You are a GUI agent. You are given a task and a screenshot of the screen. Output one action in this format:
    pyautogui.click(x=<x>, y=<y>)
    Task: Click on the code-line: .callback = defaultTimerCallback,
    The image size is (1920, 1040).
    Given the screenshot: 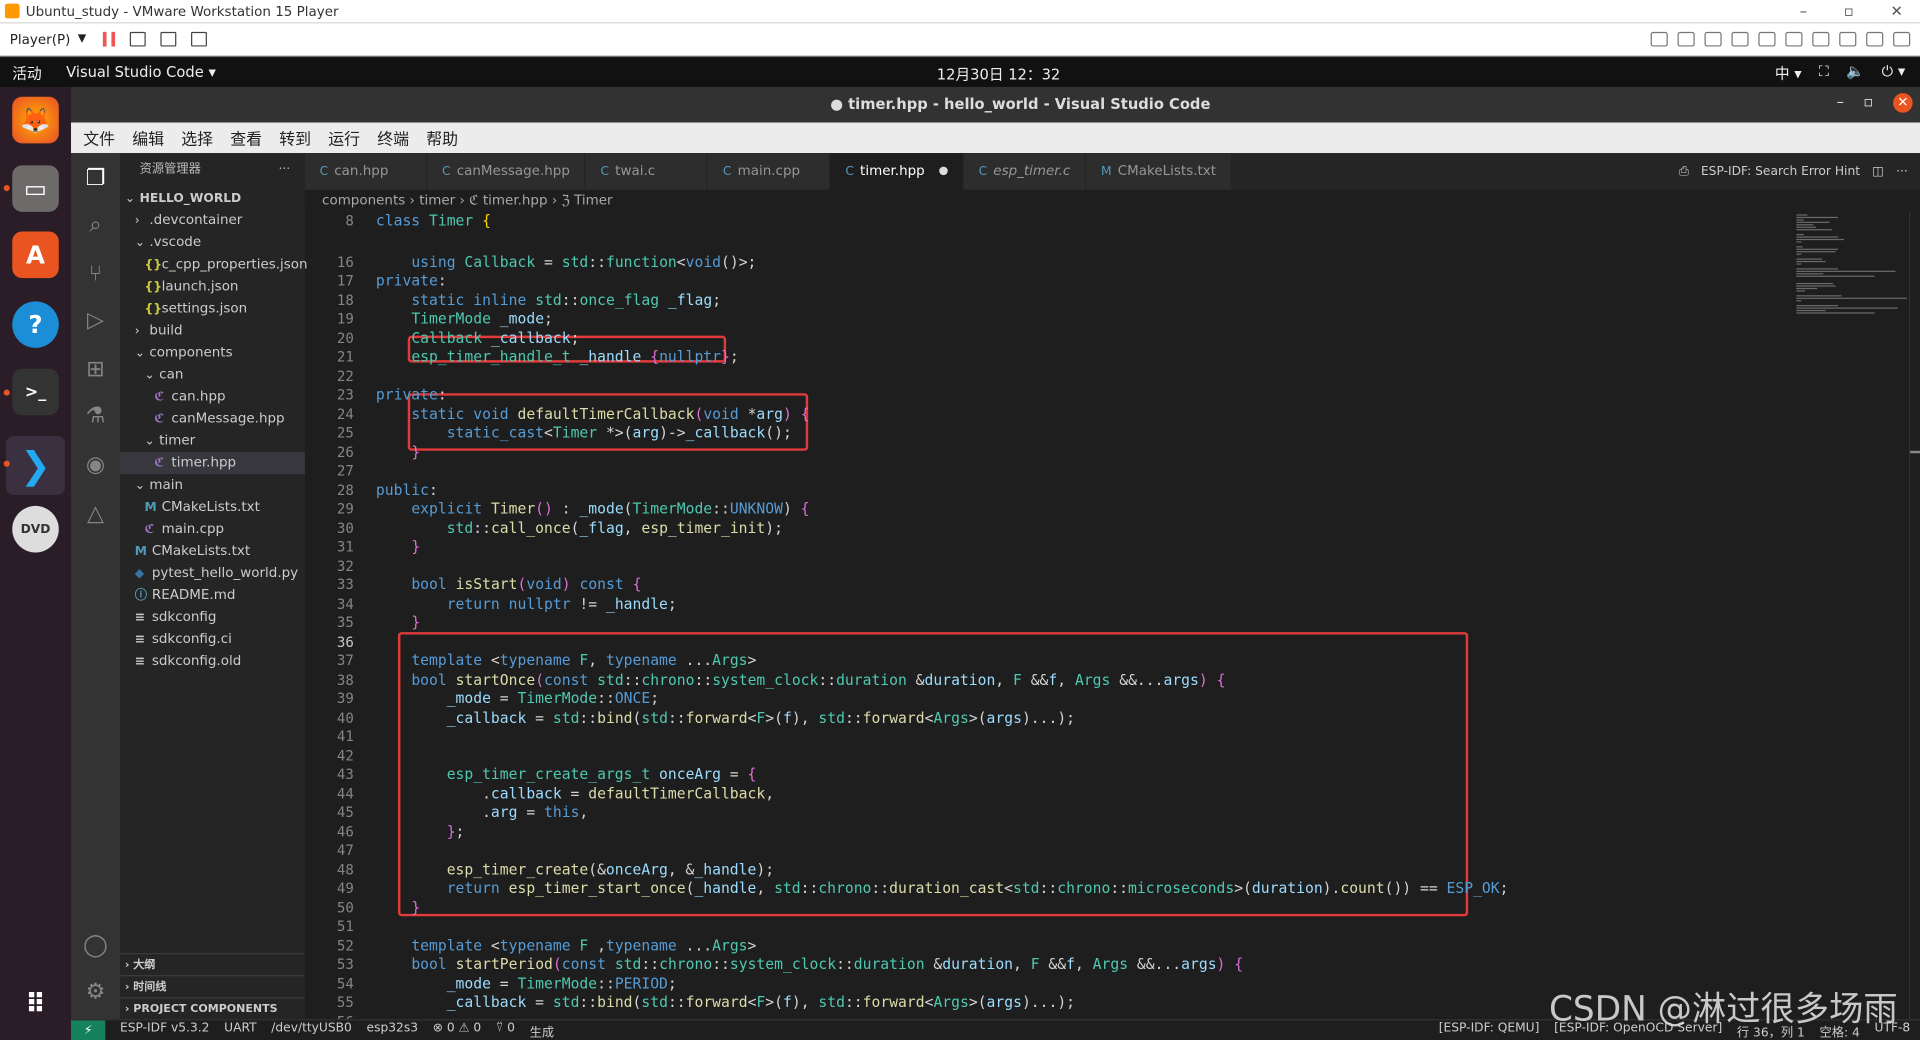 What is the action you would take?
    pyautogui.click(x=575, y=793)
    